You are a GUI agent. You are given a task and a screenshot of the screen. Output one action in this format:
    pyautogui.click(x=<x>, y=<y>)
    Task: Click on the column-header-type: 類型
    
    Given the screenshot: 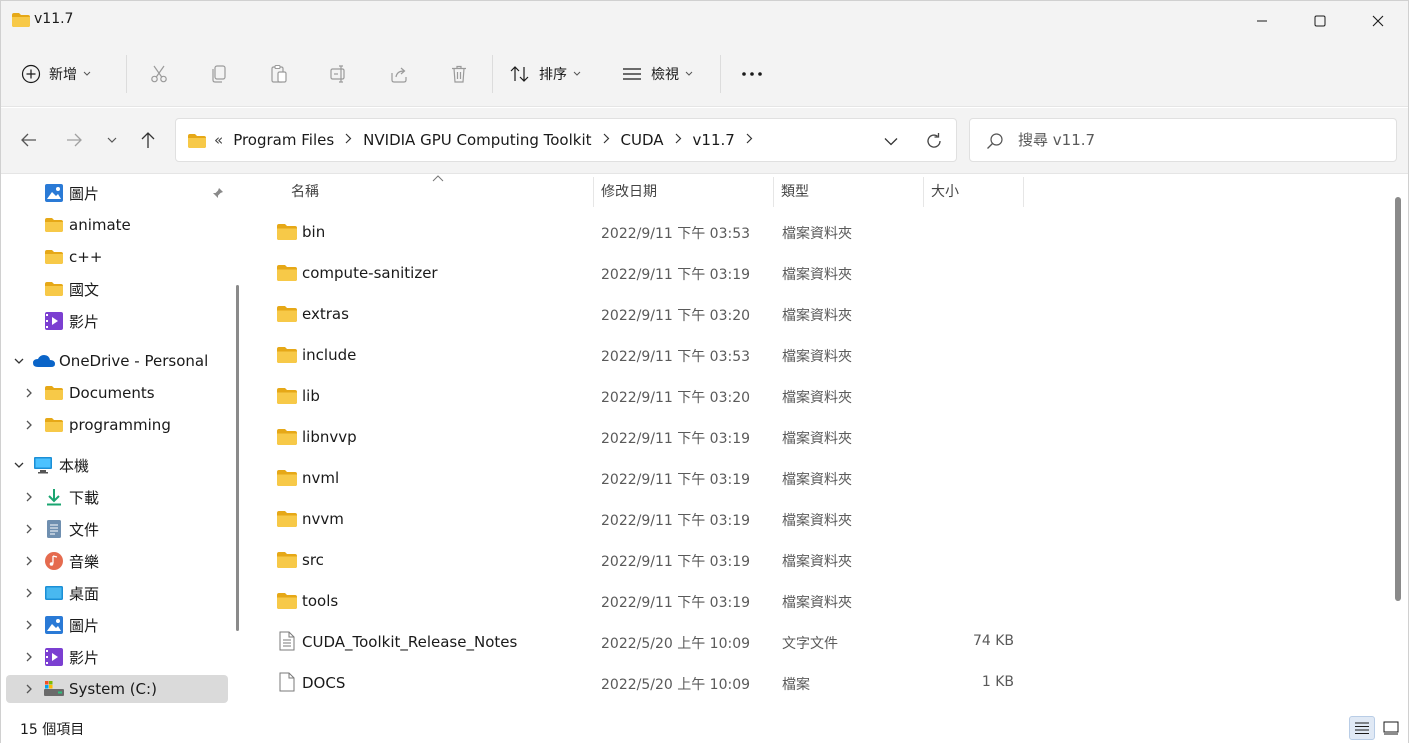 What is the action you would take?
    pyautogui.click(x=795, y=191)
    